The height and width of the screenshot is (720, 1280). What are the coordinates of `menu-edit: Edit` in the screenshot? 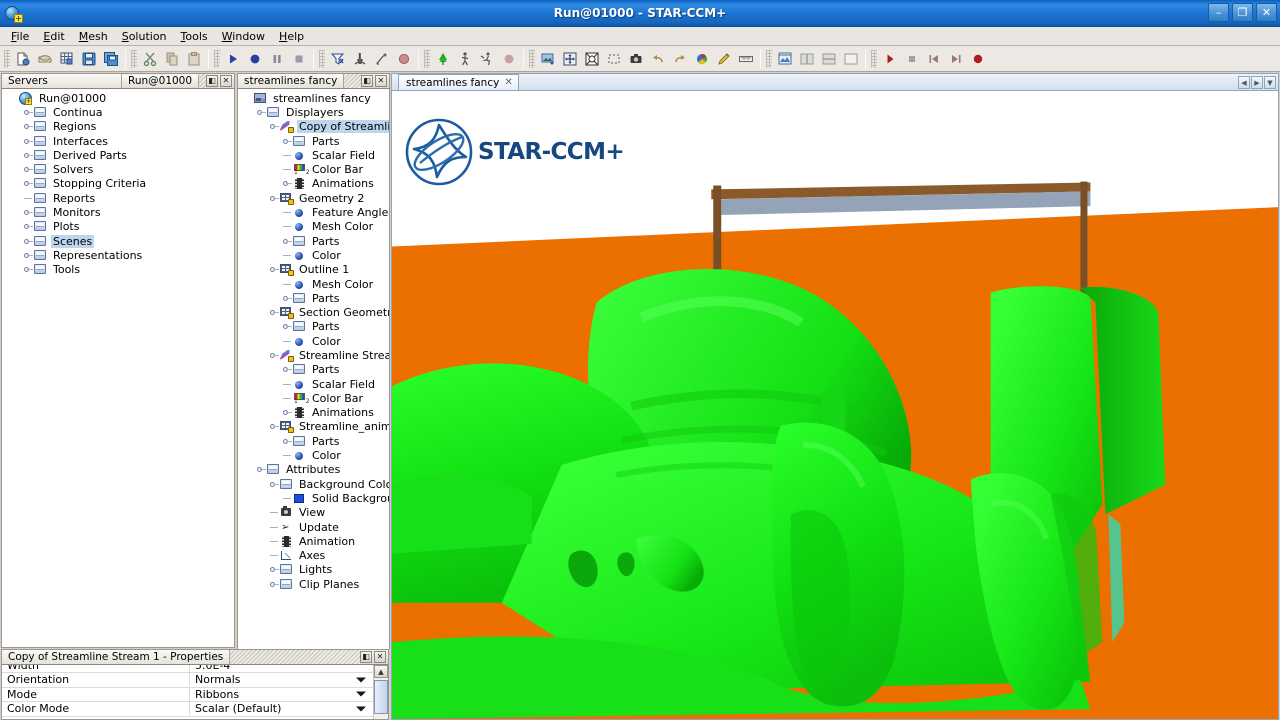 It's located at (53, 36).